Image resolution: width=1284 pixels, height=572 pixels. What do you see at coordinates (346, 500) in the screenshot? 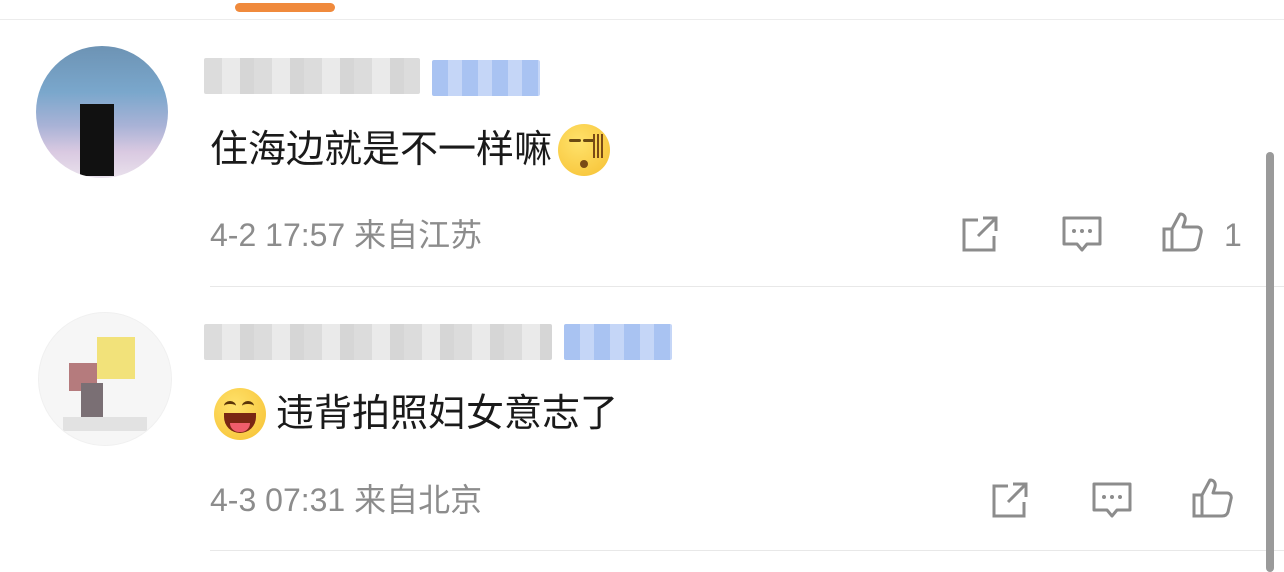
I see `comment-meta: 4-3 07:31 来自北京` at bounding box center [346, 500].